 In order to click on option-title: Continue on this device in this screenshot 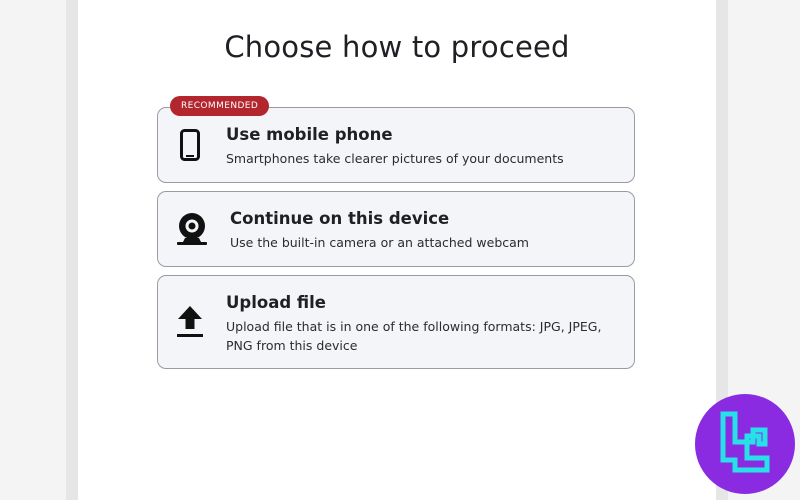, I will do `click(340, 218)`.